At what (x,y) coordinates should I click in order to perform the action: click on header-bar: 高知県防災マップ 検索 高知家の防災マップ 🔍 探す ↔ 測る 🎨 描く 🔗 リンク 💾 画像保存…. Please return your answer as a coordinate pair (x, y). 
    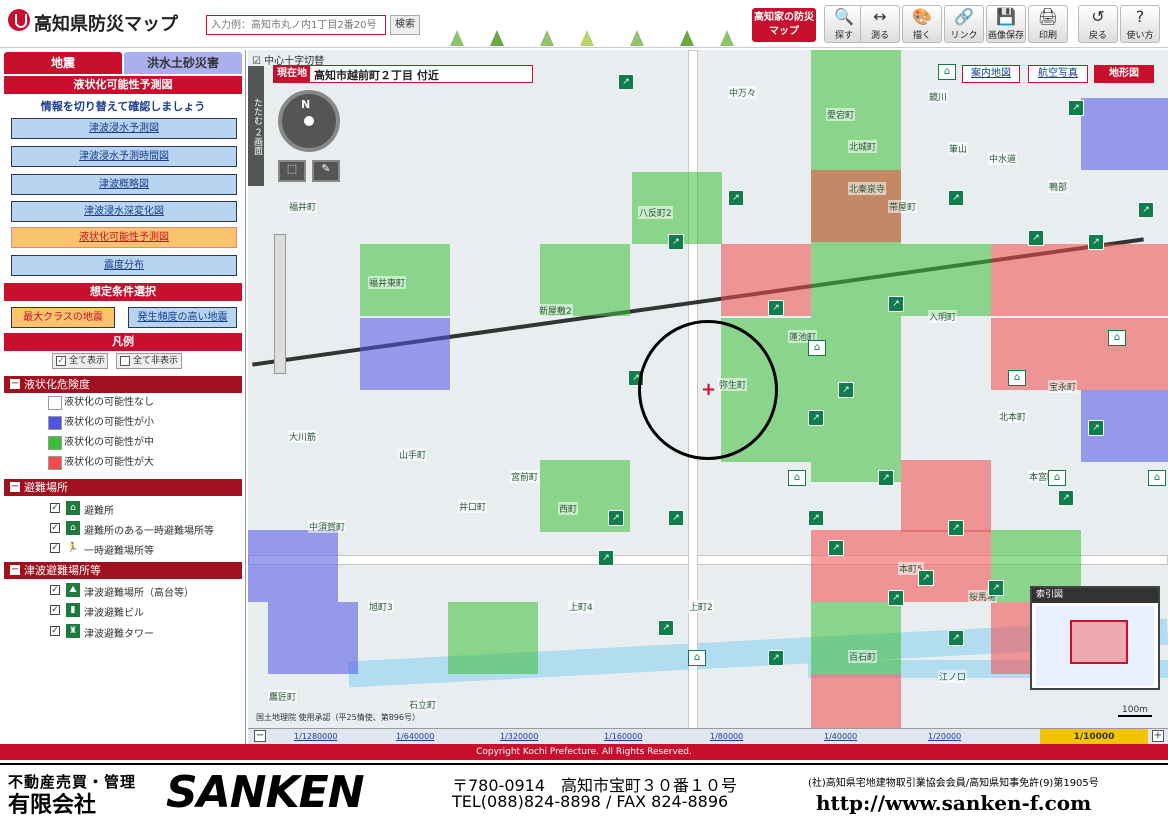
    Looking at the image, I should click on (584, 24).